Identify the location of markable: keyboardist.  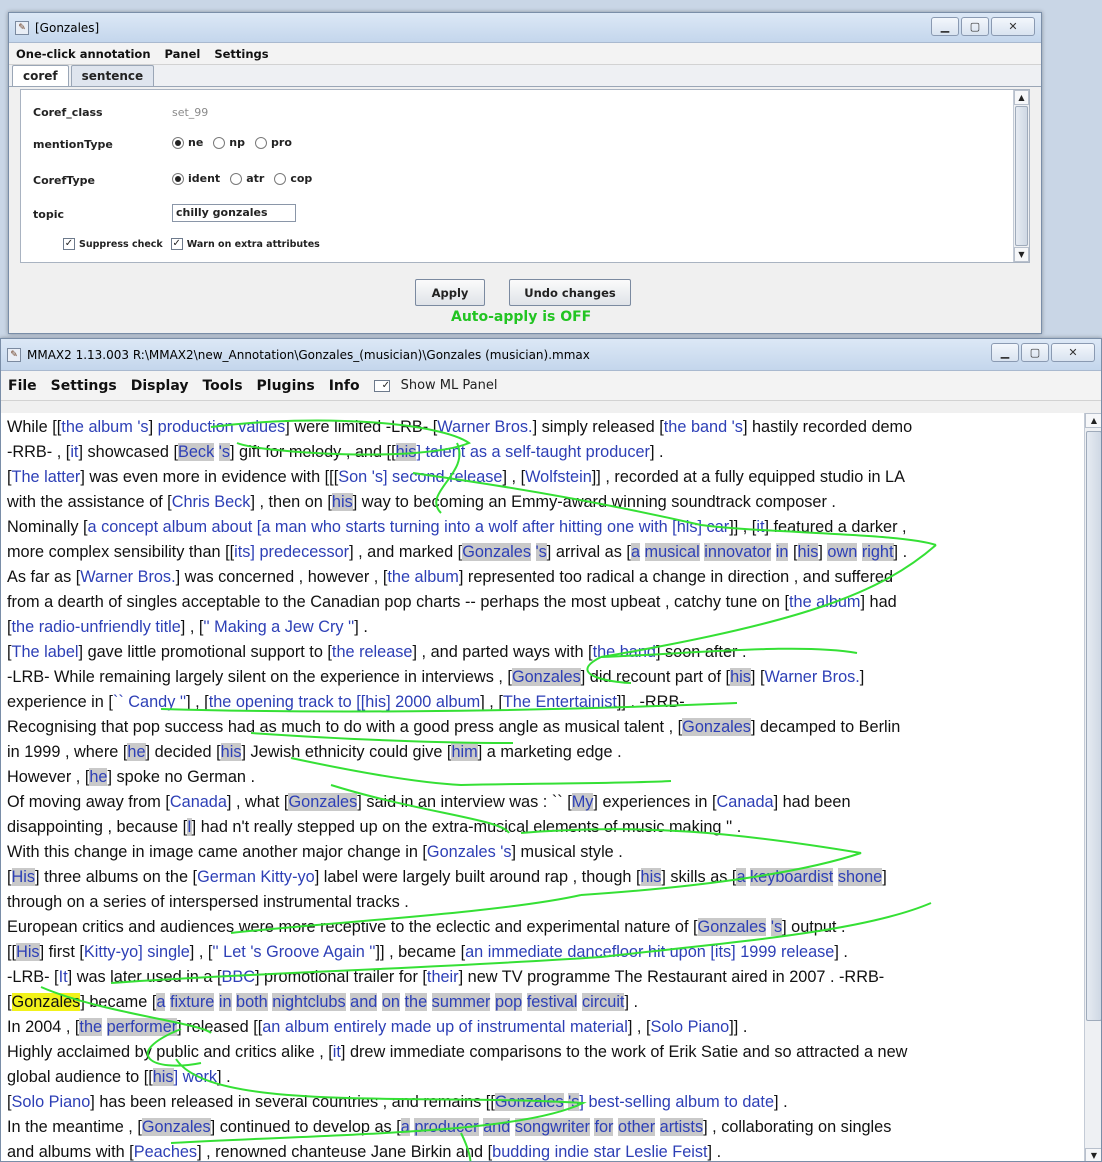
(792, 877).